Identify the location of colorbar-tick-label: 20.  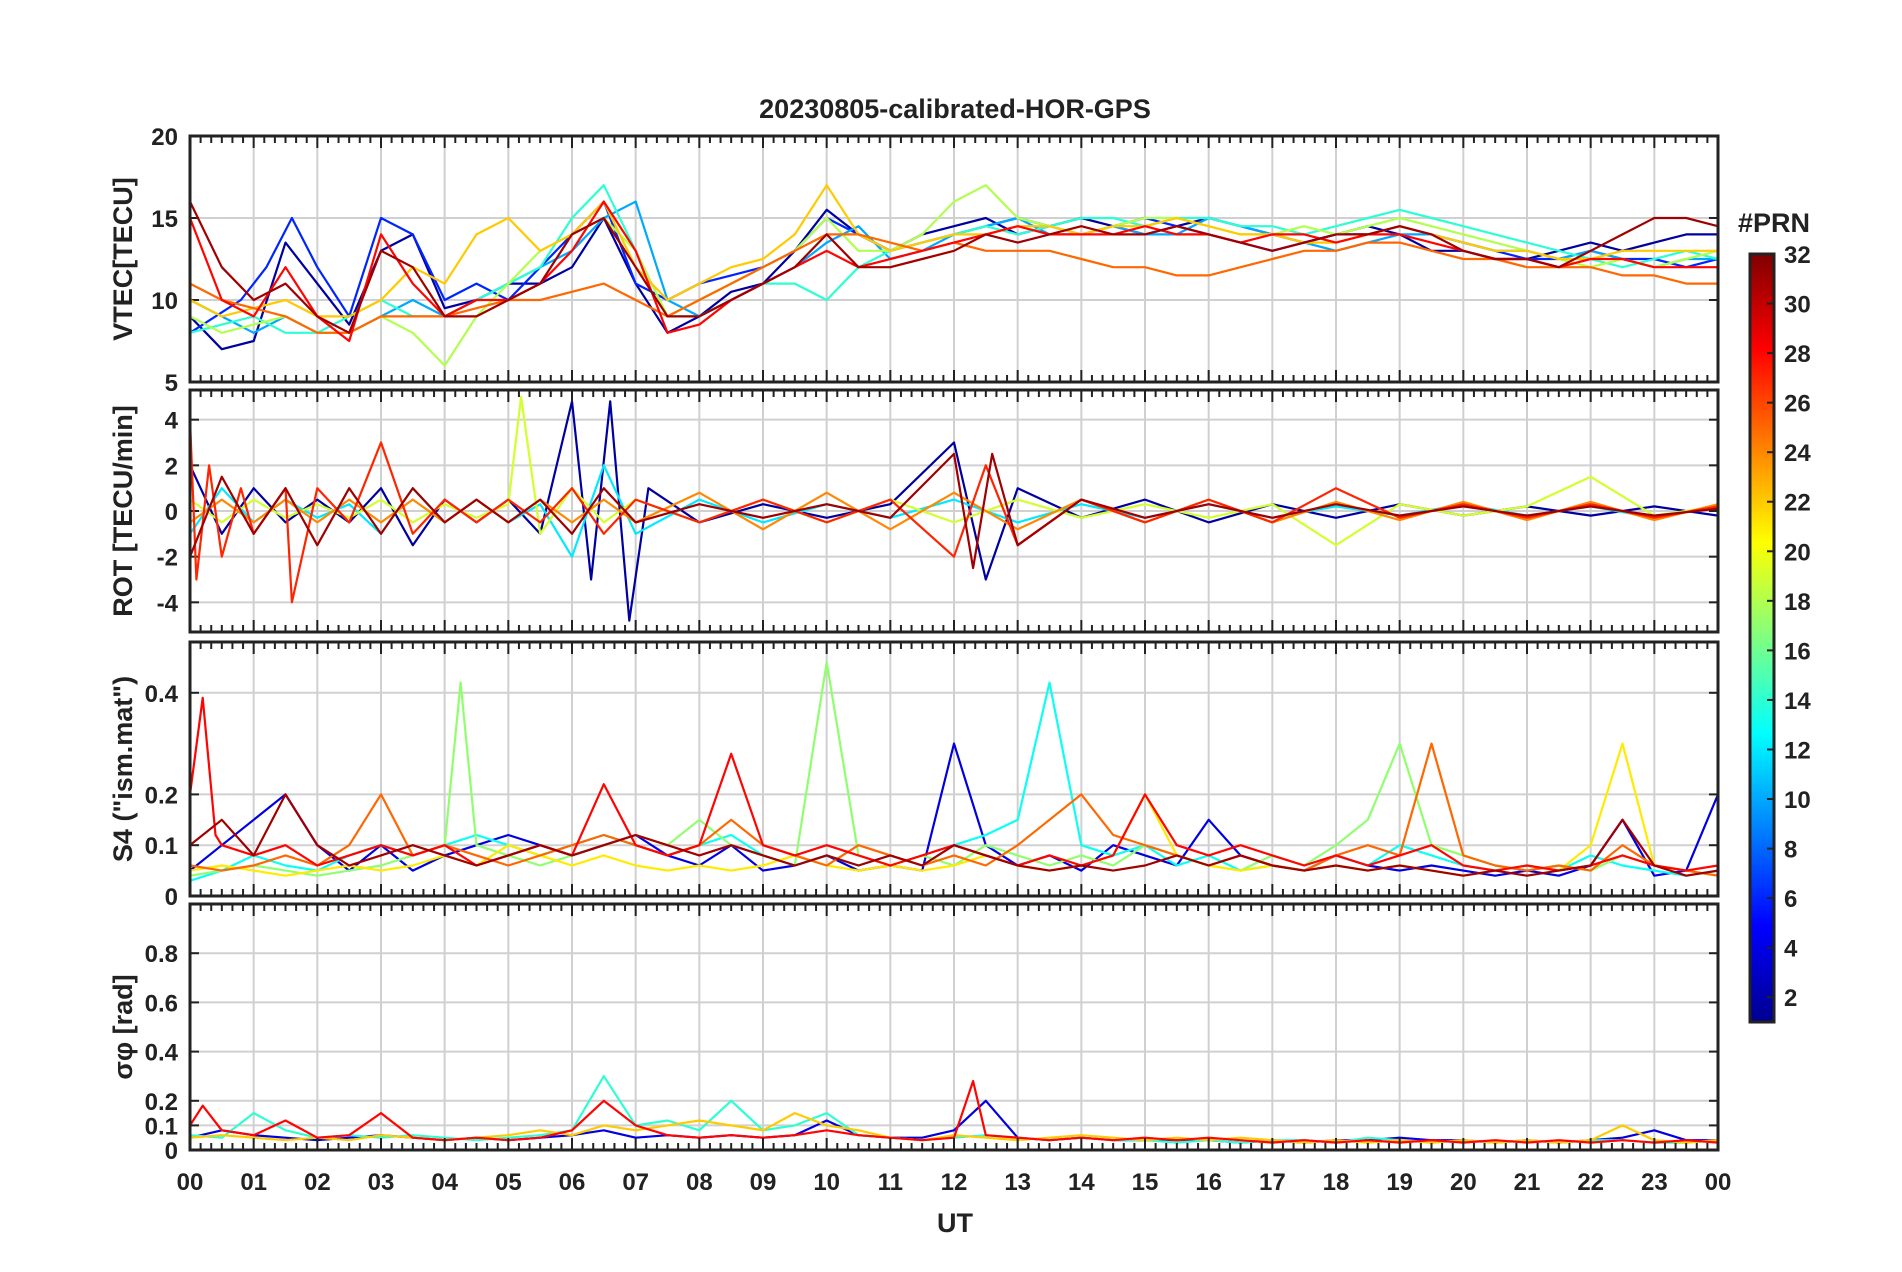
(1797, 552).